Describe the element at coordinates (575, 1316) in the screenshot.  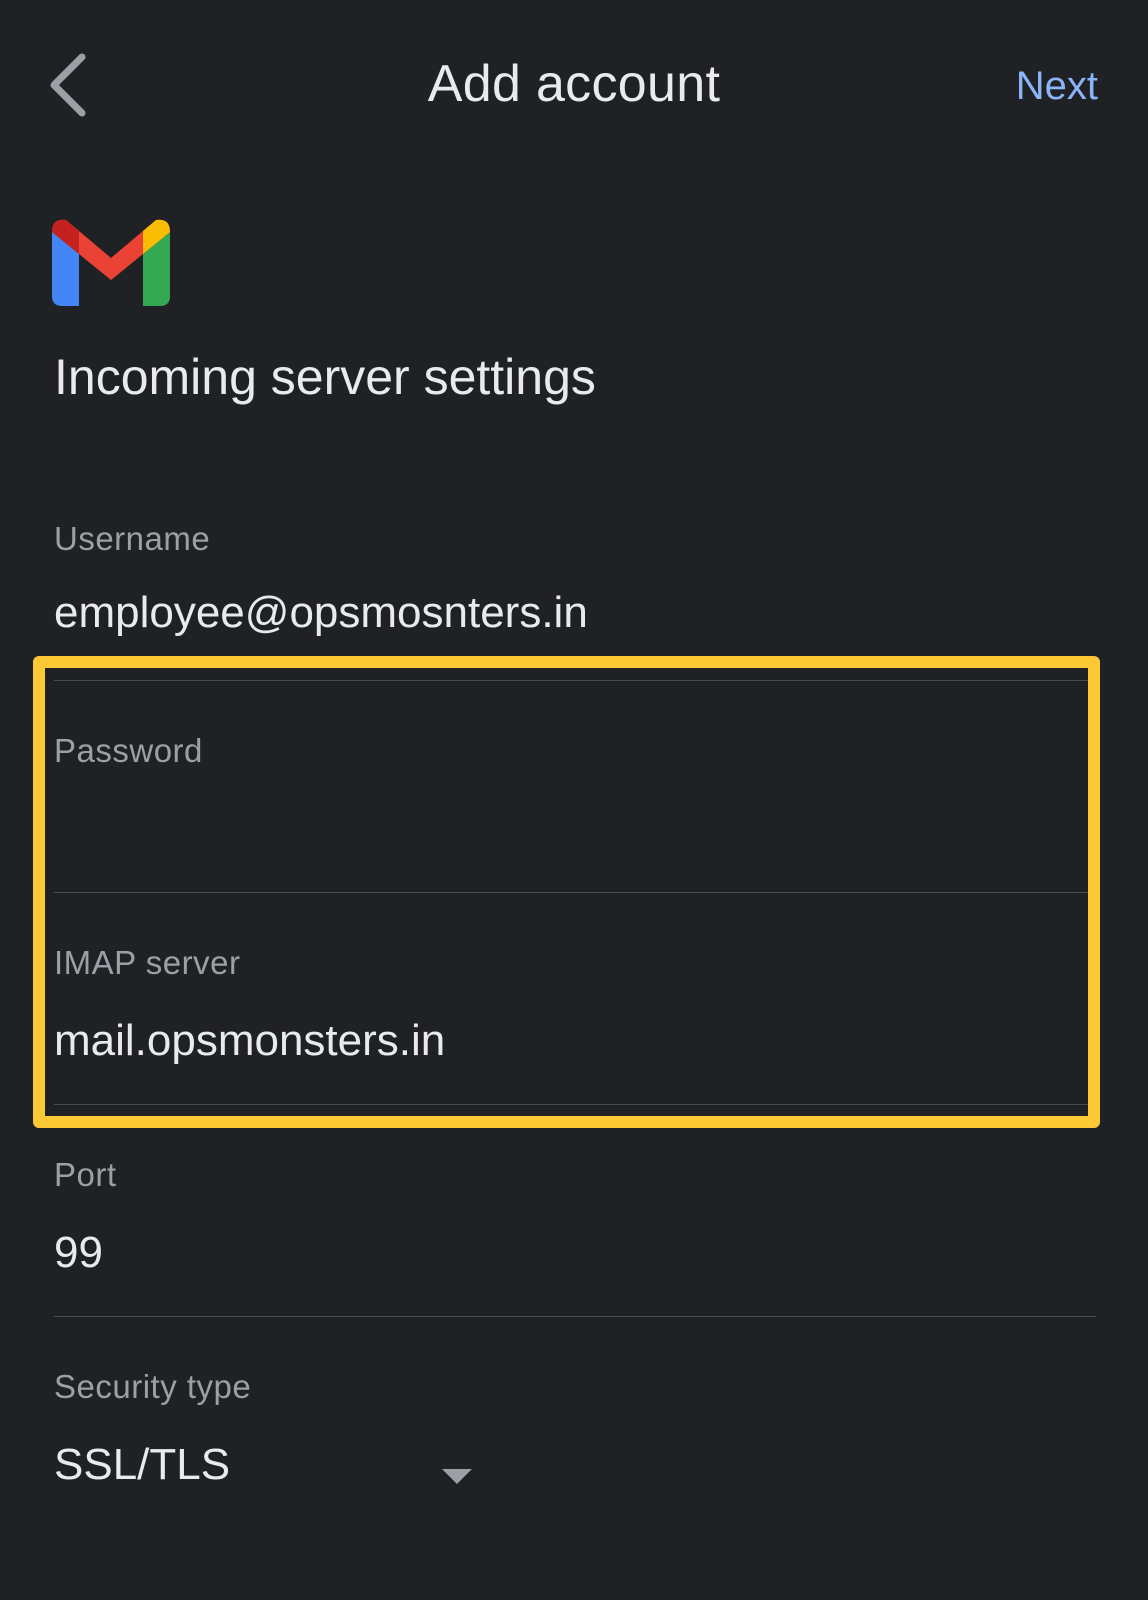
I see `port-divider` at that location.